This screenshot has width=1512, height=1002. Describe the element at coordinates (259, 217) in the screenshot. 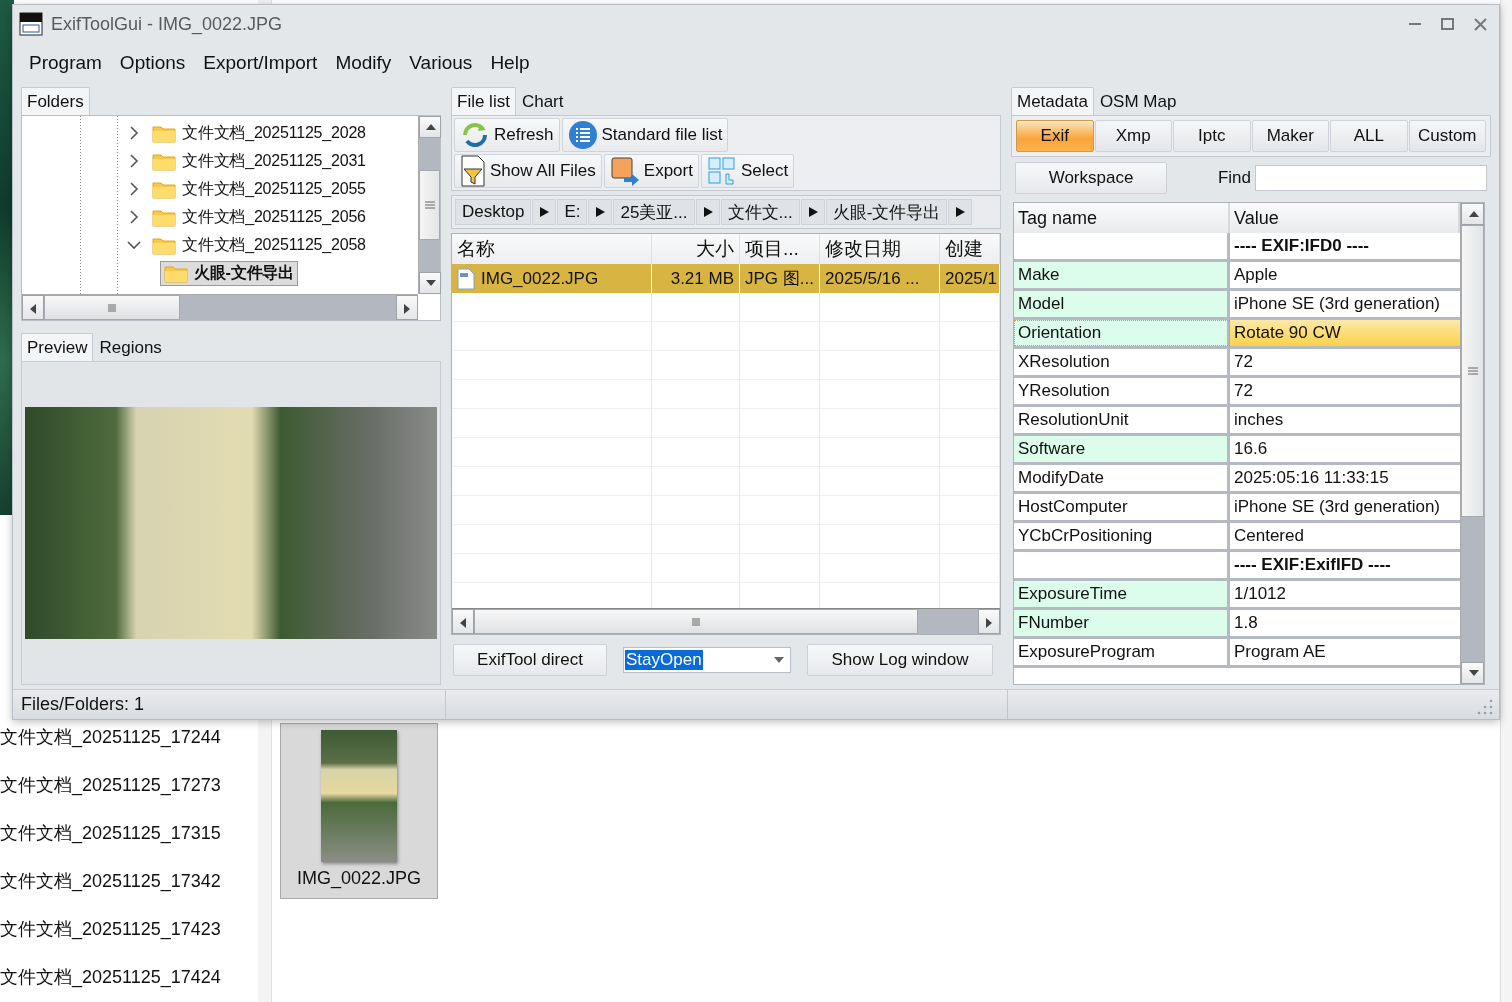

I see `folder-tree-item: 文件文档_20251125_2056` at that location.